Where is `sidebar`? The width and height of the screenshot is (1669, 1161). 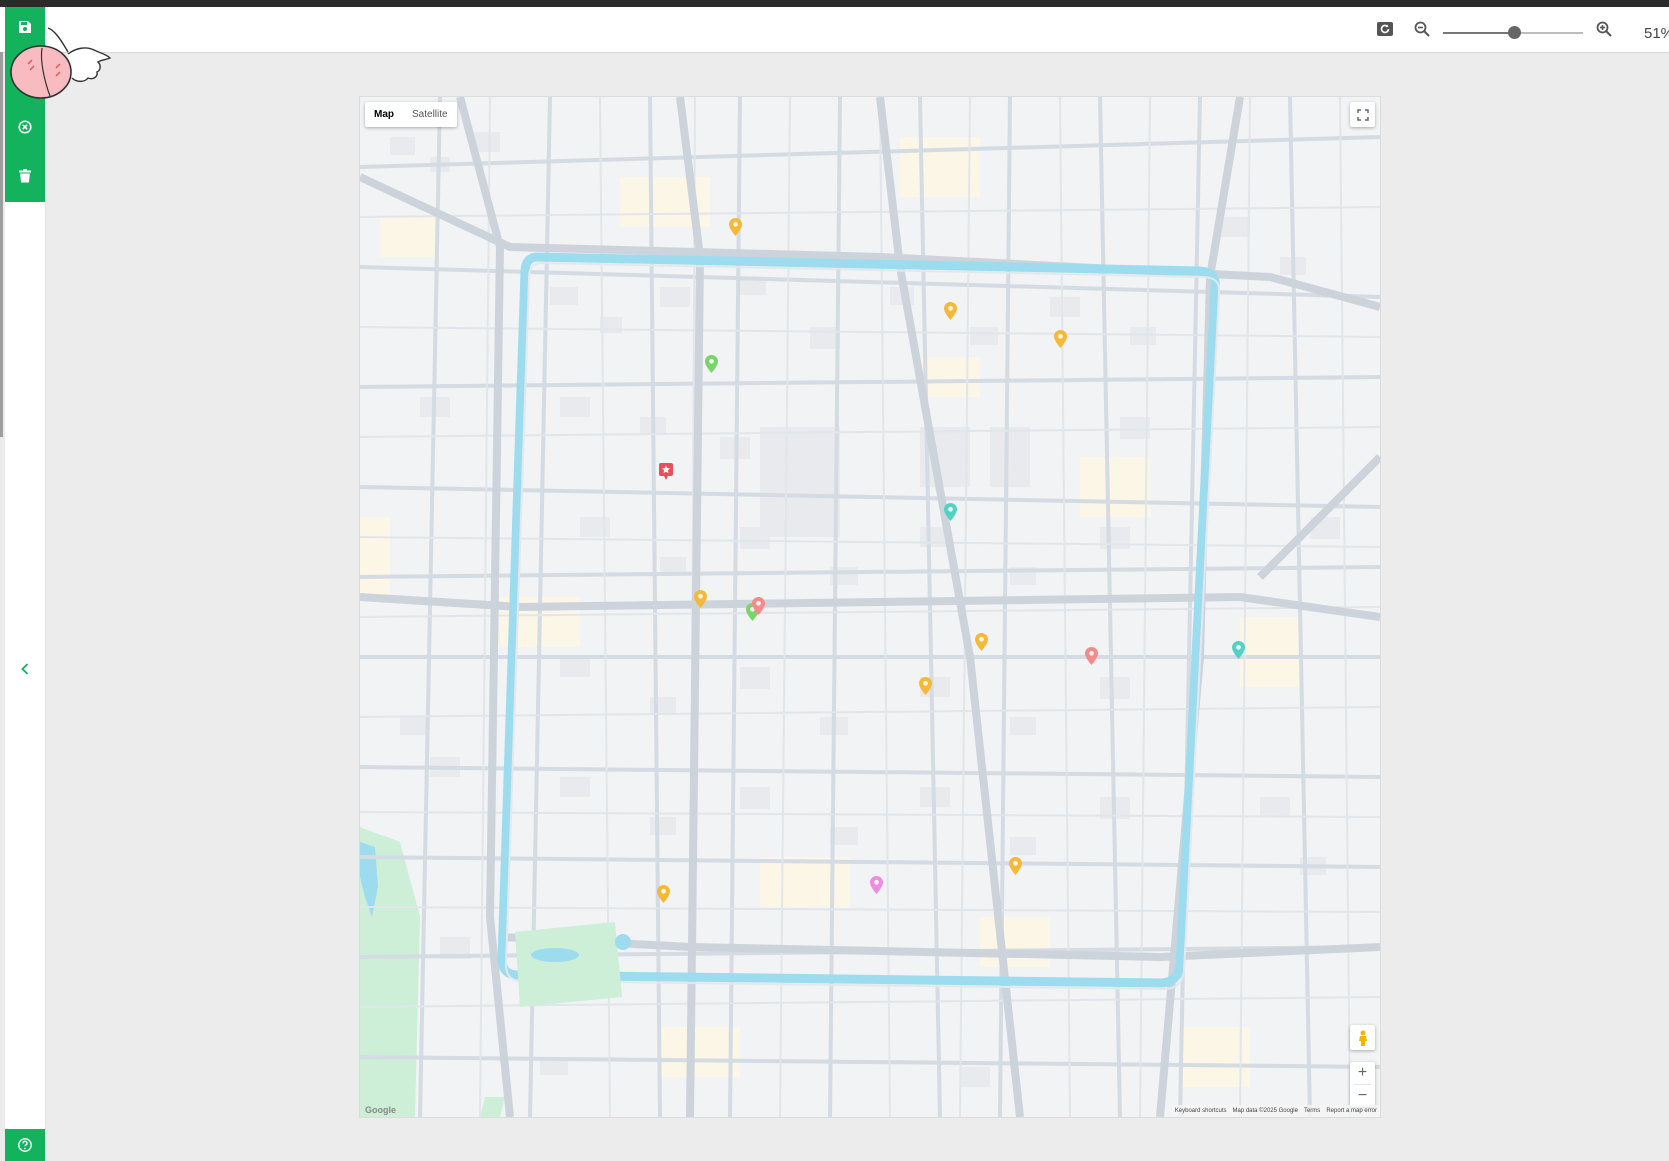
sidebar is located at coordinates (25, 584).